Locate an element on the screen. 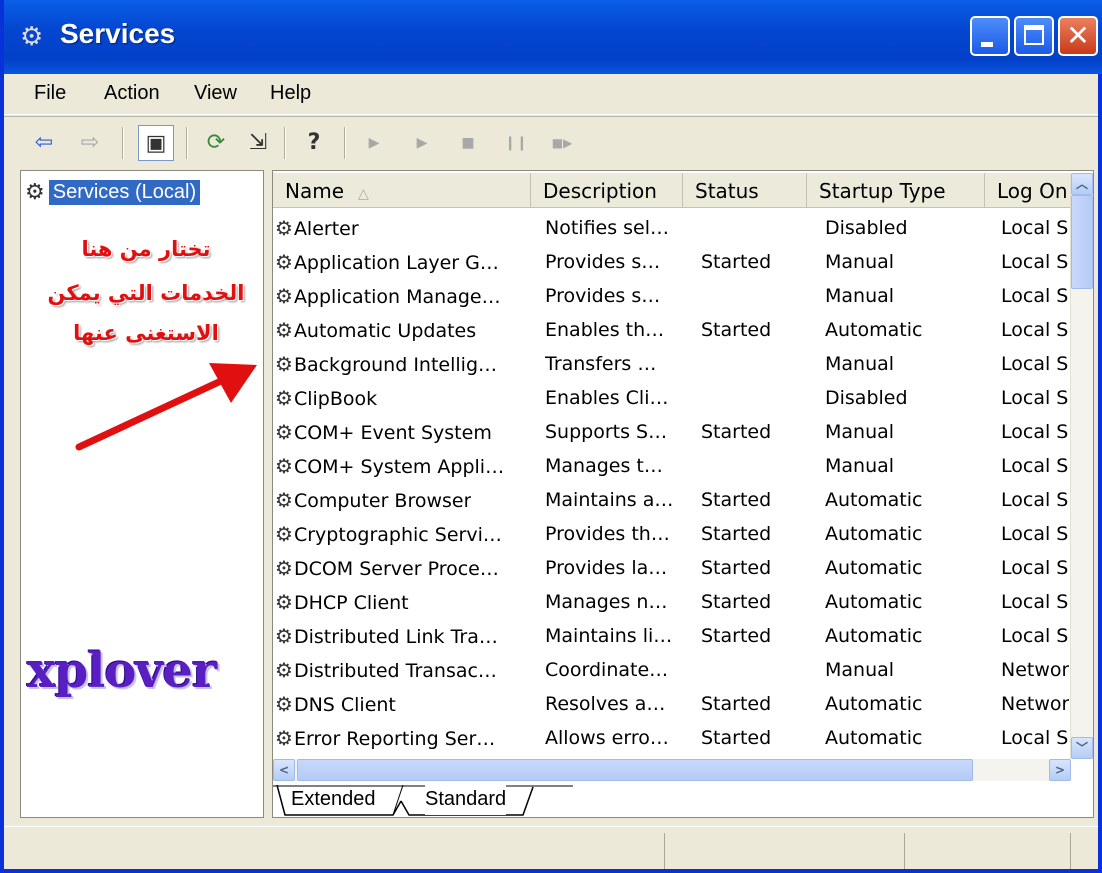 This screenshot has height=873, width=1102. column-header-label: Name is located at coordinates (315, 191).